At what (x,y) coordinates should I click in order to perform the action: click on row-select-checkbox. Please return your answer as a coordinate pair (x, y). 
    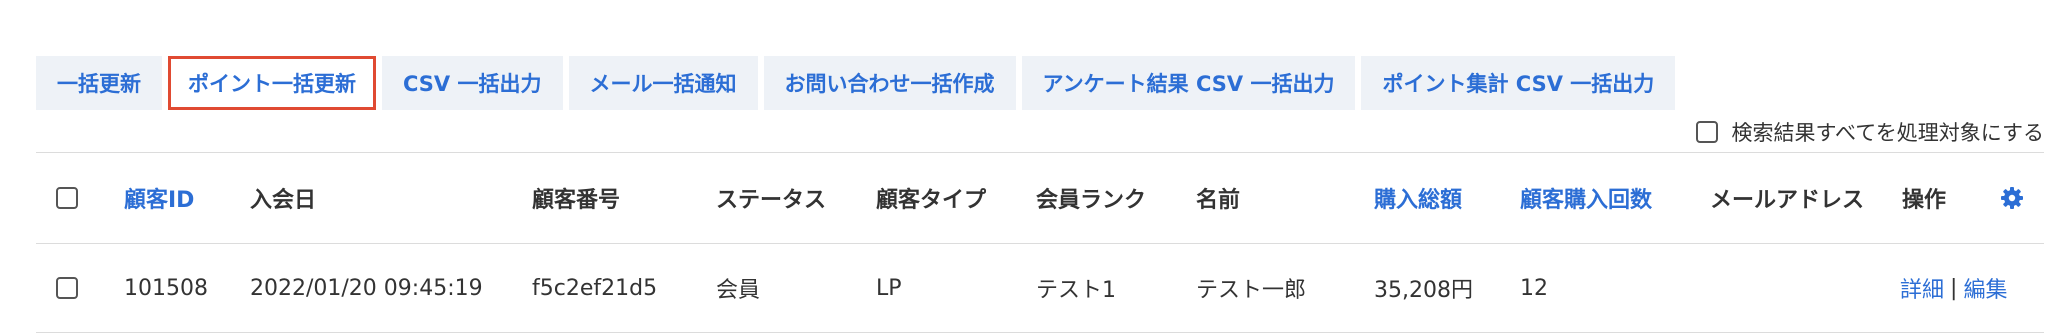
    Looking at the image, I should click on (67, 288).